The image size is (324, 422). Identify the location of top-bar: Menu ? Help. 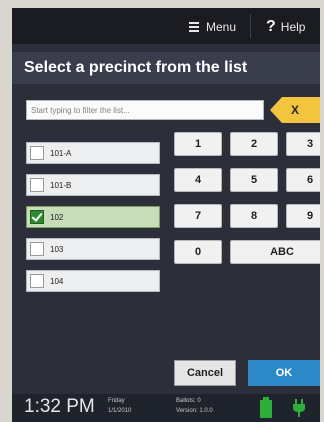
(166, 26).